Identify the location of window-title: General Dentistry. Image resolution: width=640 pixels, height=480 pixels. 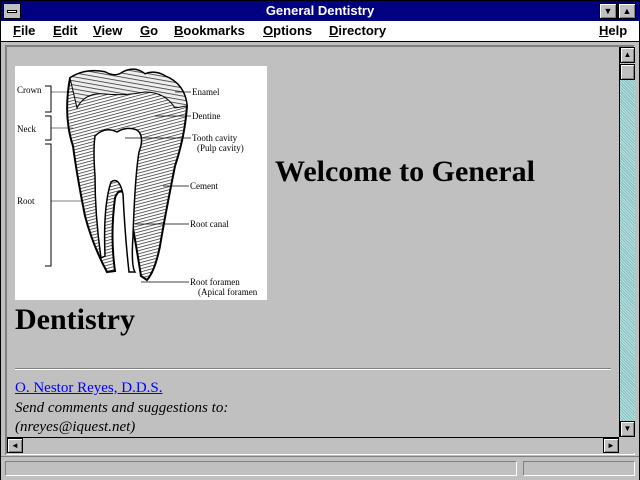
(320, 10).